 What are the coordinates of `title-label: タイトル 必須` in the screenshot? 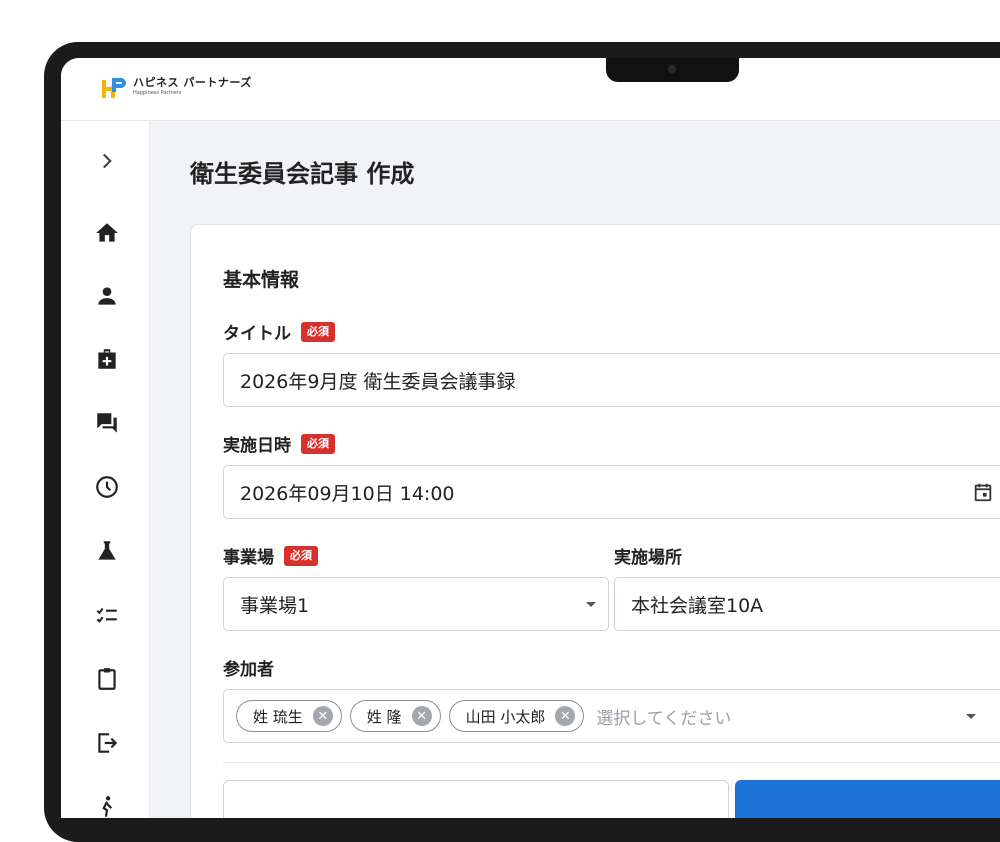 It's located at (279, 331).